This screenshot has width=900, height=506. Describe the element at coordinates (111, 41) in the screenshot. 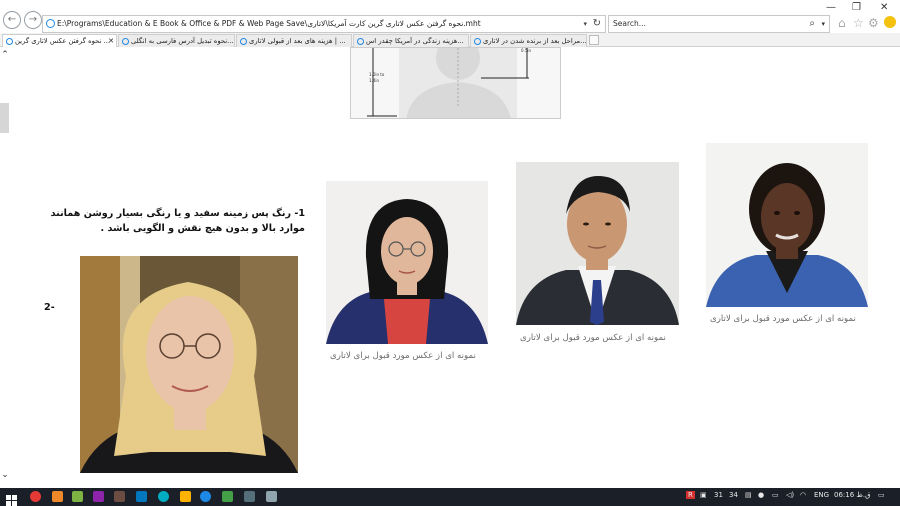

I see `tab-close-icon: ✕` at that location.